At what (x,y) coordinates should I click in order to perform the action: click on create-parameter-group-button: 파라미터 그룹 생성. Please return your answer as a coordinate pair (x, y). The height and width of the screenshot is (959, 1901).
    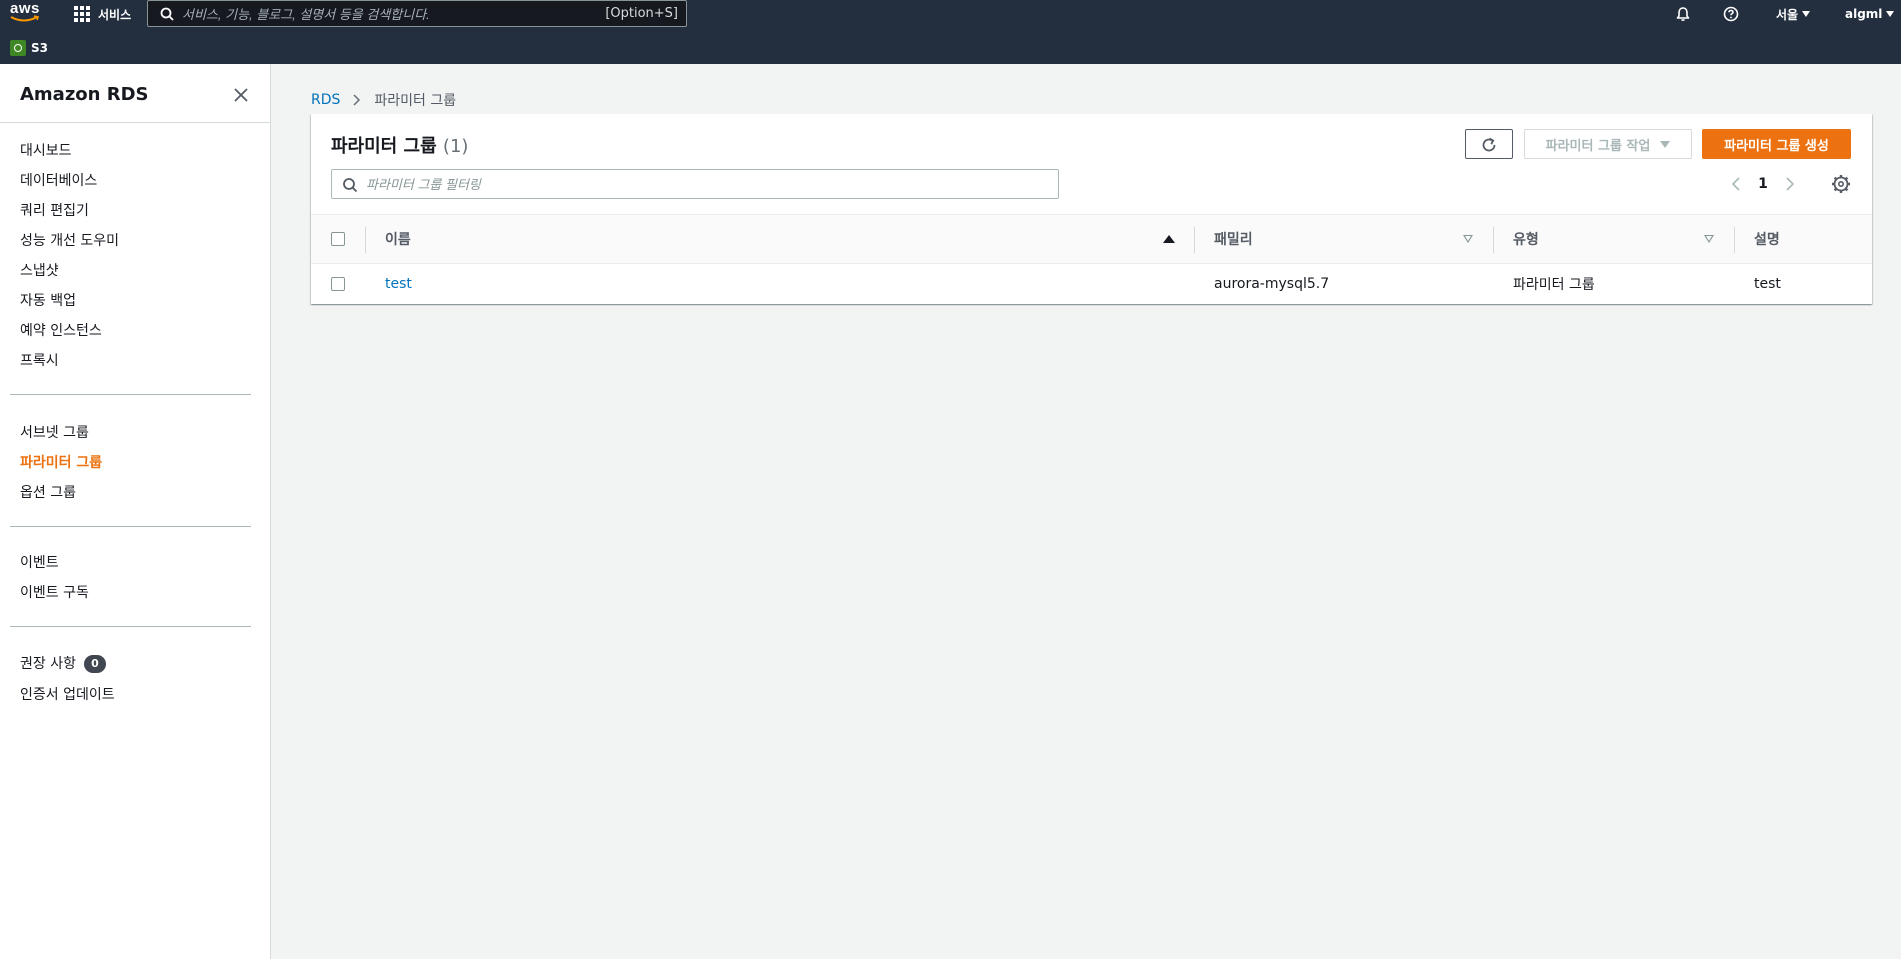
    Looking at the image, I should click on (1776, 144).